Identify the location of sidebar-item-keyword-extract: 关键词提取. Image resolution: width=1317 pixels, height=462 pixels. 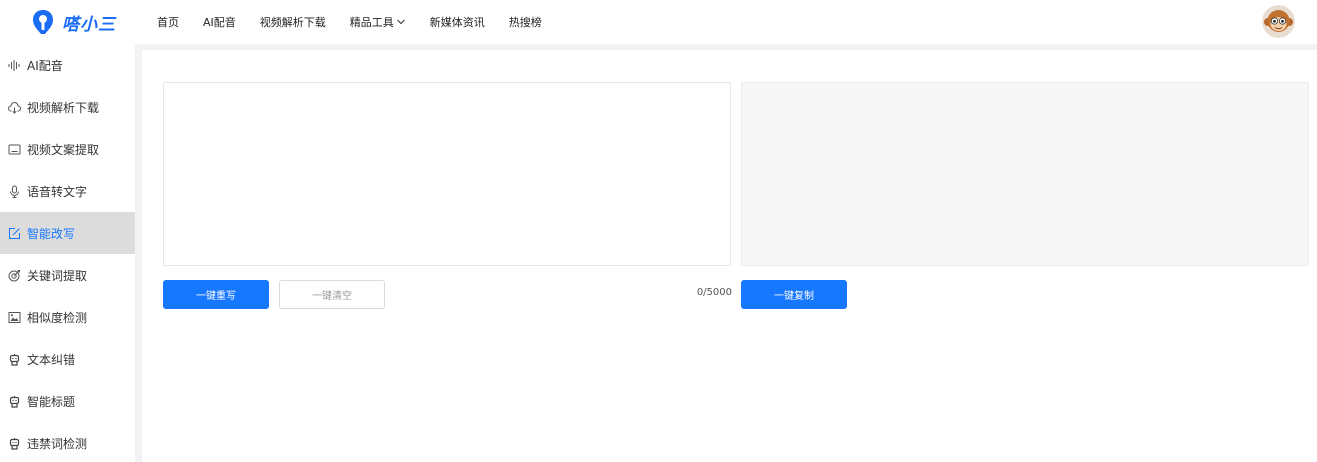
(67, 275).